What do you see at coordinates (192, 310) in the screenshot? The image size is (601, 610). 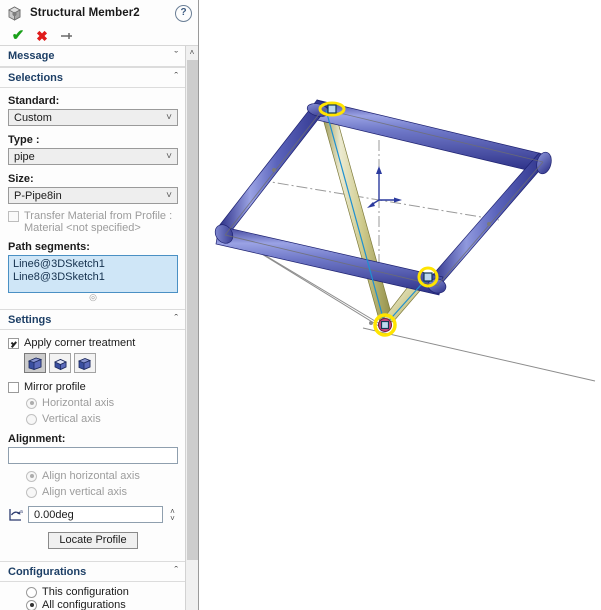 I see `scrollbar-thumb` at bounding box center [192, 310].